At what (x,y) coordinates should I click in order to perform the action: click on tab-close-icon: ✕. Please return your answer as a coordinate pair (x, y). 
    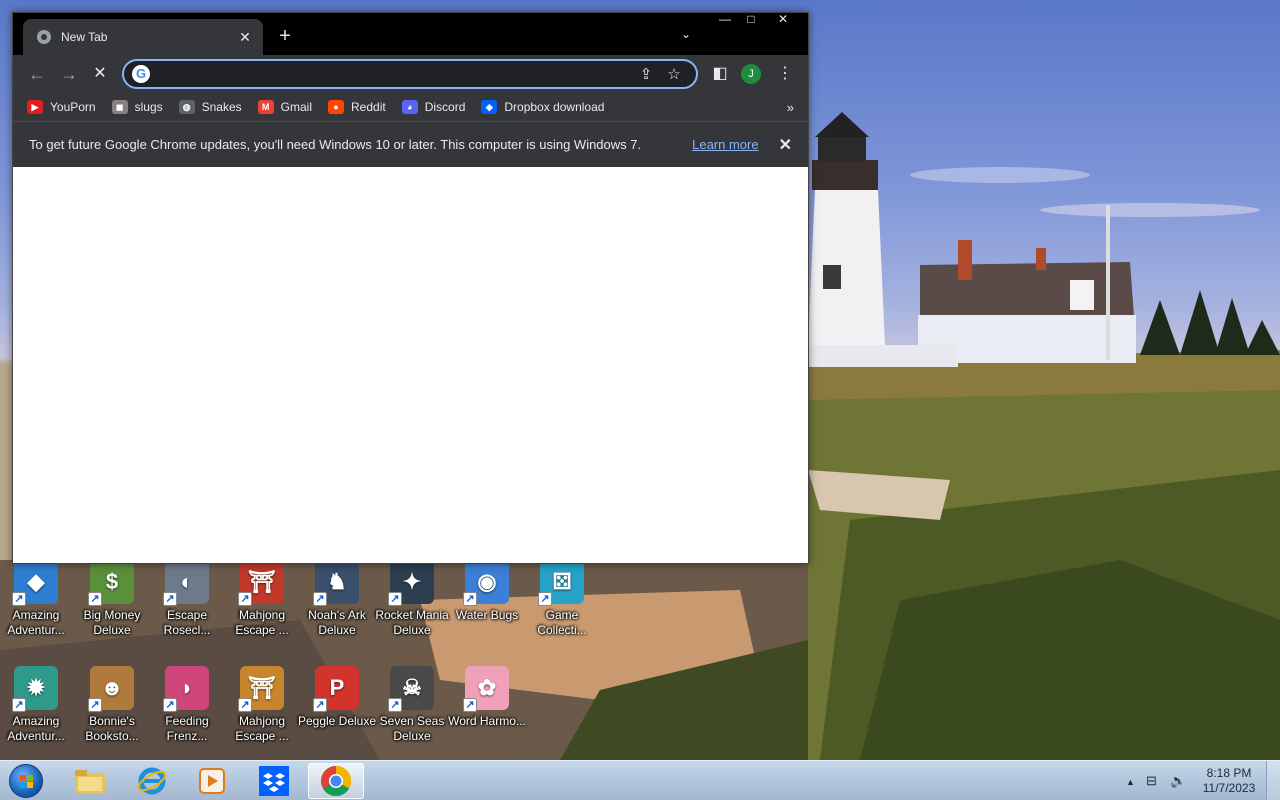
    Looking at the image, I should click on (245, 37).